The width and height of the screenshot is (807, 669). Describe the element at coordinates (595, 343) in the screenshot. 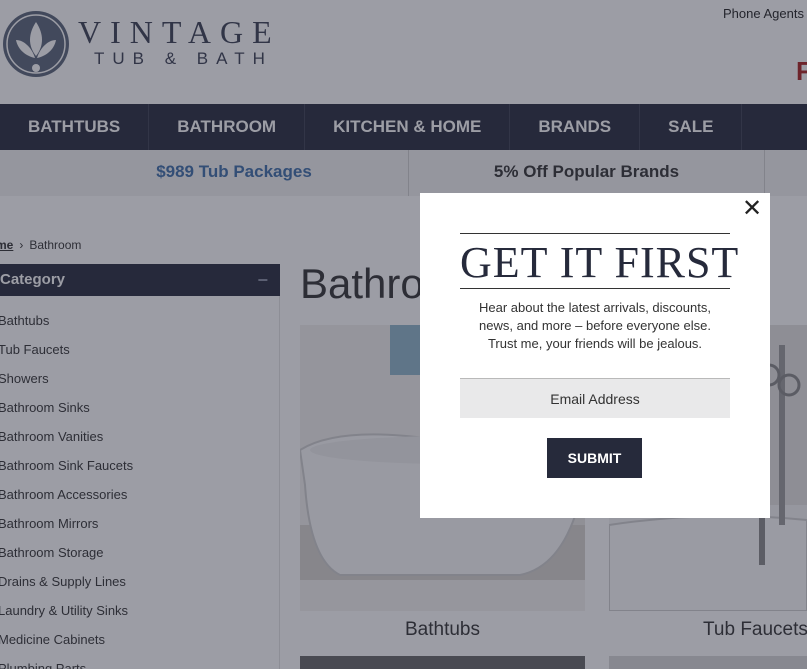

I see `modal-description-line-3: Trust me, your friends will be jealous.` at that location.